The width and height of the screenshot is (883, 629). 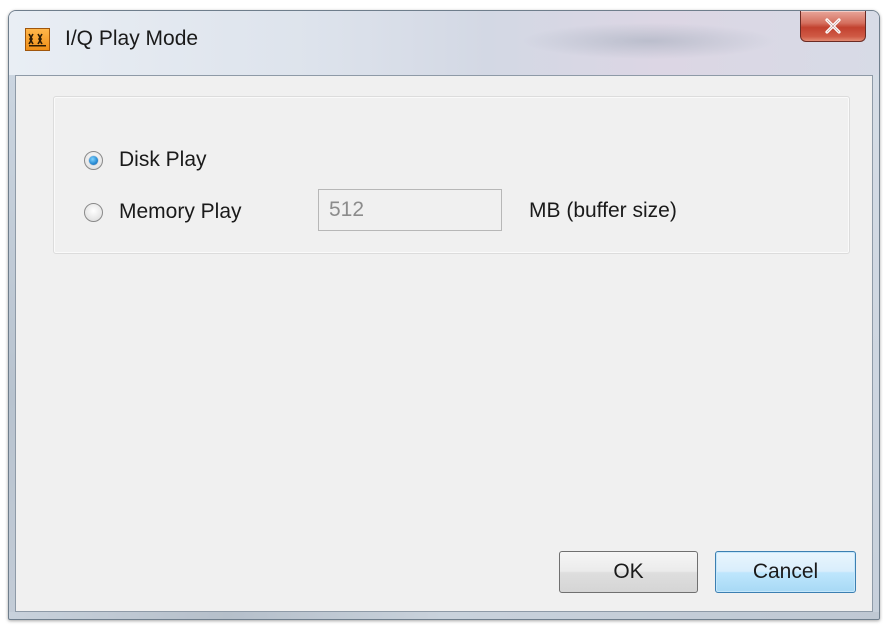 I want to click on cancel-button: Cancel, so click(x=785, y=572).